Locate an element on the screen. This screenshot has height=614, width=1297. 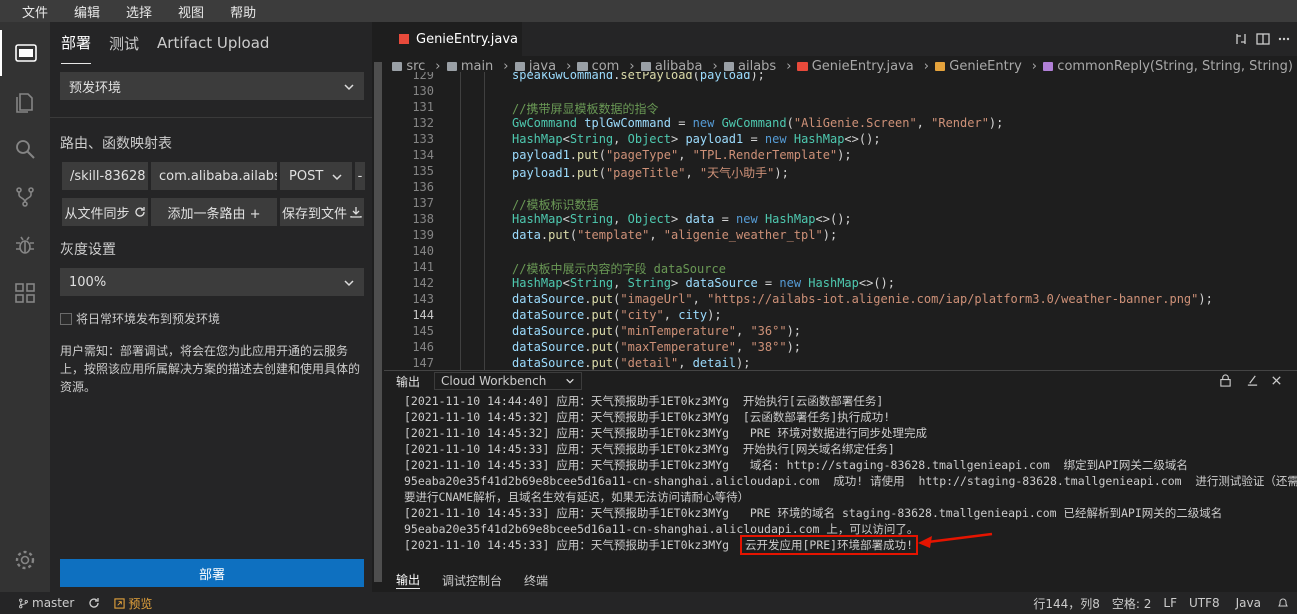
menu-bar: 文件 编辑 选择 视图 帮助 is located at coordinates (648, 11).